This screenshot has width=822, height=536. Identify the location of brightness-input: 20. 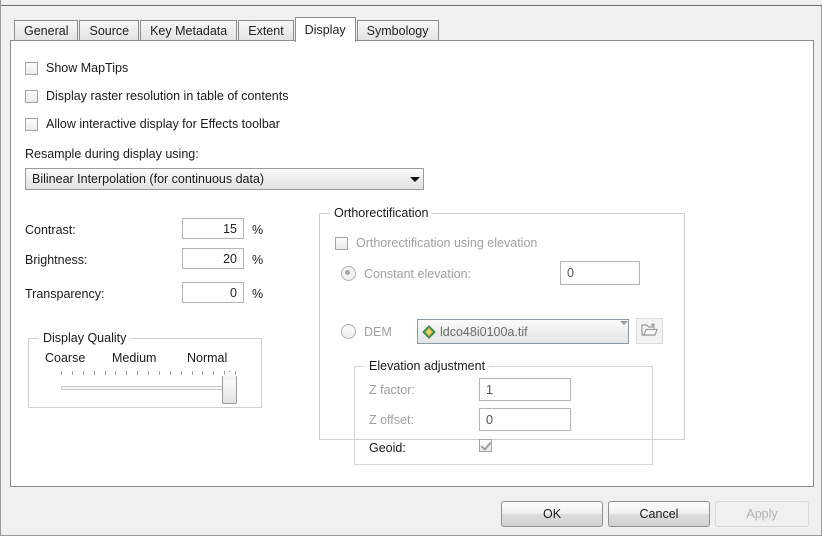
(213, 258).